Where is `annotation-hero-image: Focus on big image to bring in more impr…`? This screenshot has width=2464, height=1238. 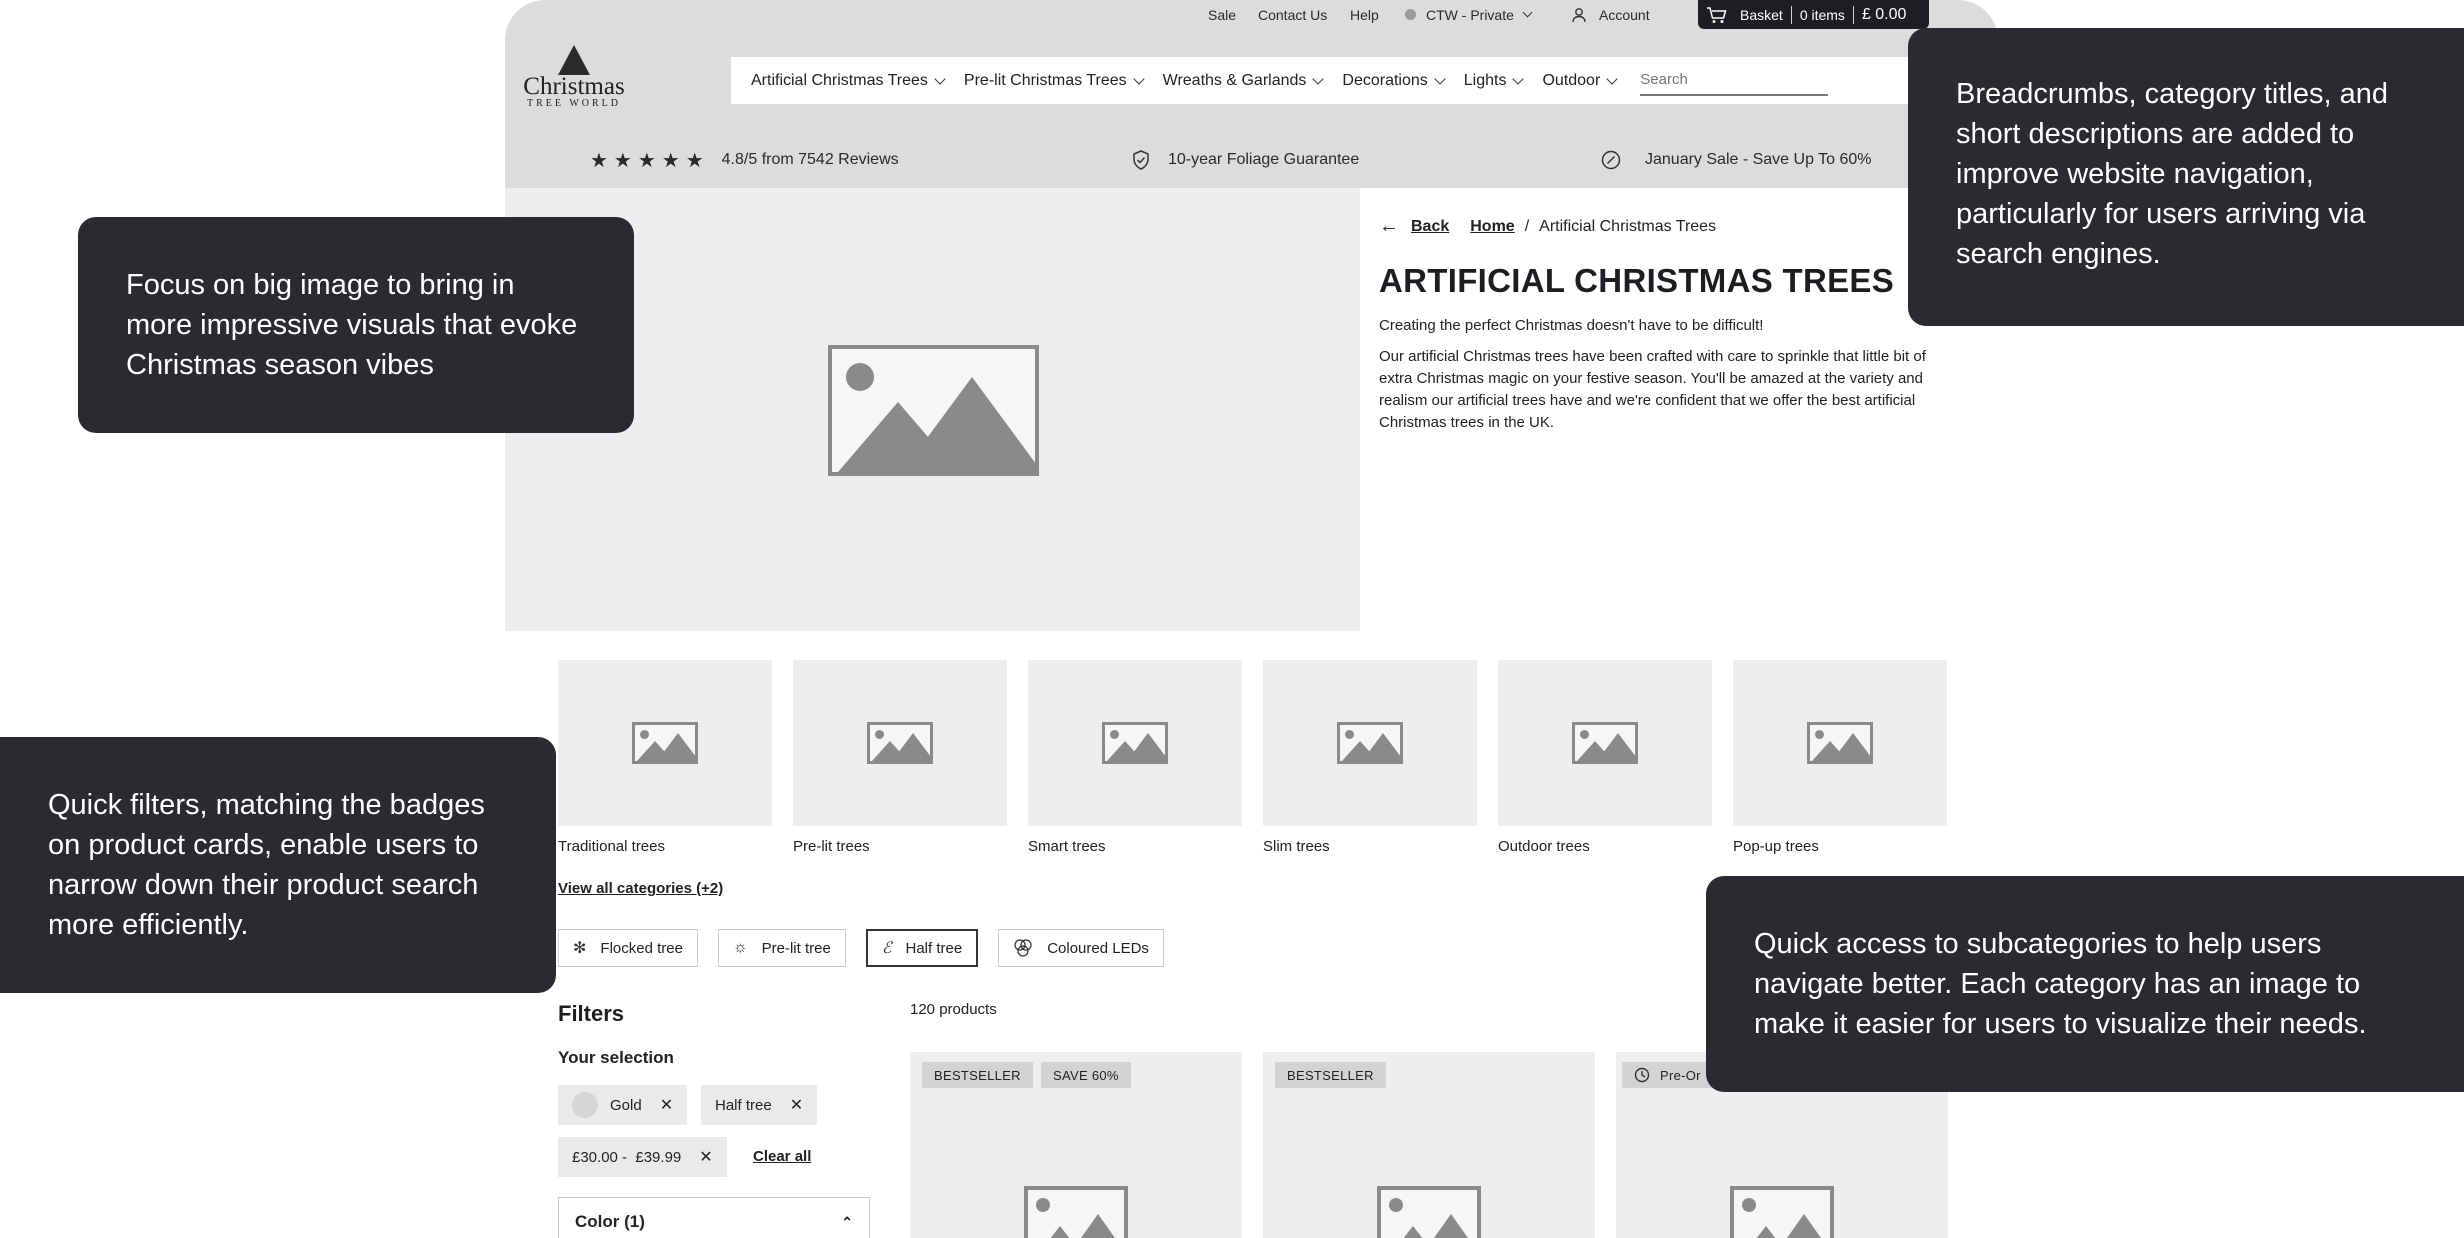
annotation-hero-image: Focus on big image to bring in more impr… is located at coordinates (356, 325).